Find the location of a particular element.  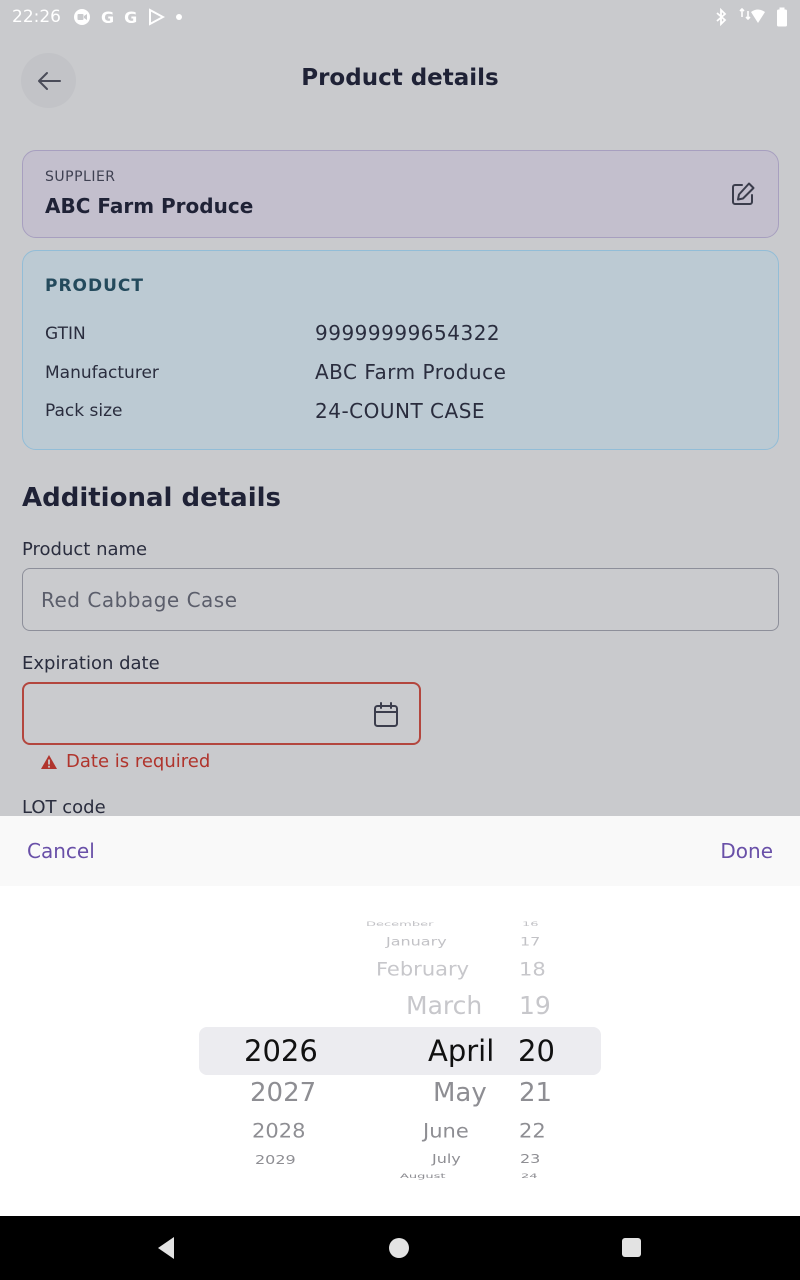

nav-recents-icon is located at coordinates (631, 1247).